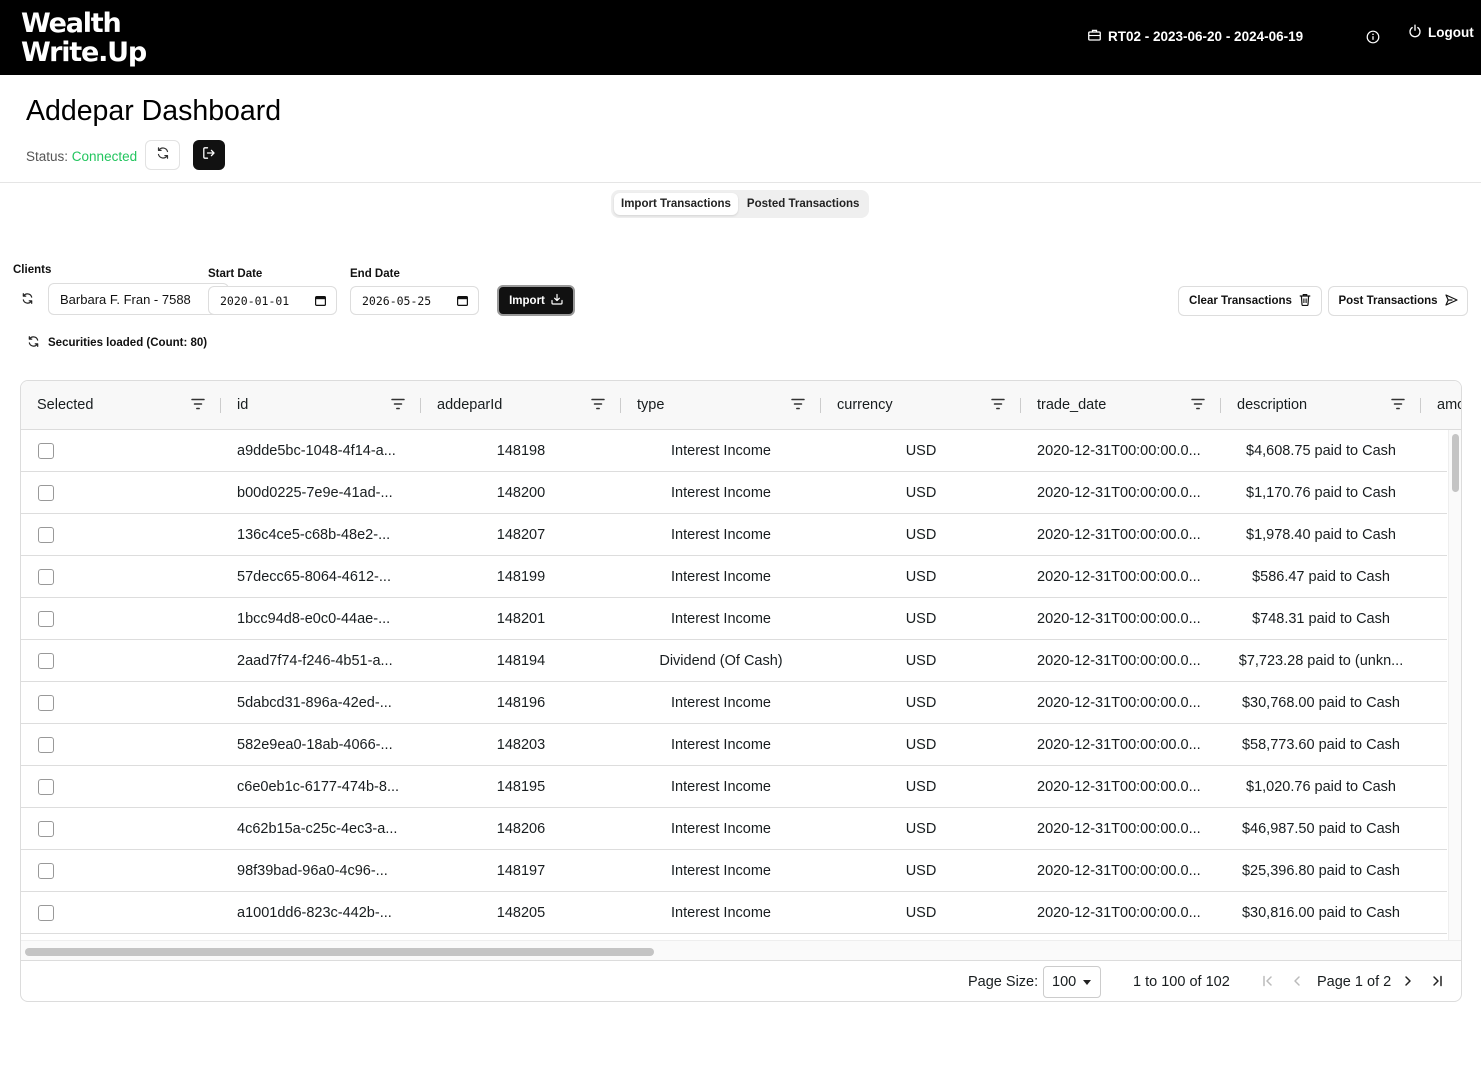 The image size is (1481, 1078). I want to click on vertical-scrollbar, so click(1454, 685).